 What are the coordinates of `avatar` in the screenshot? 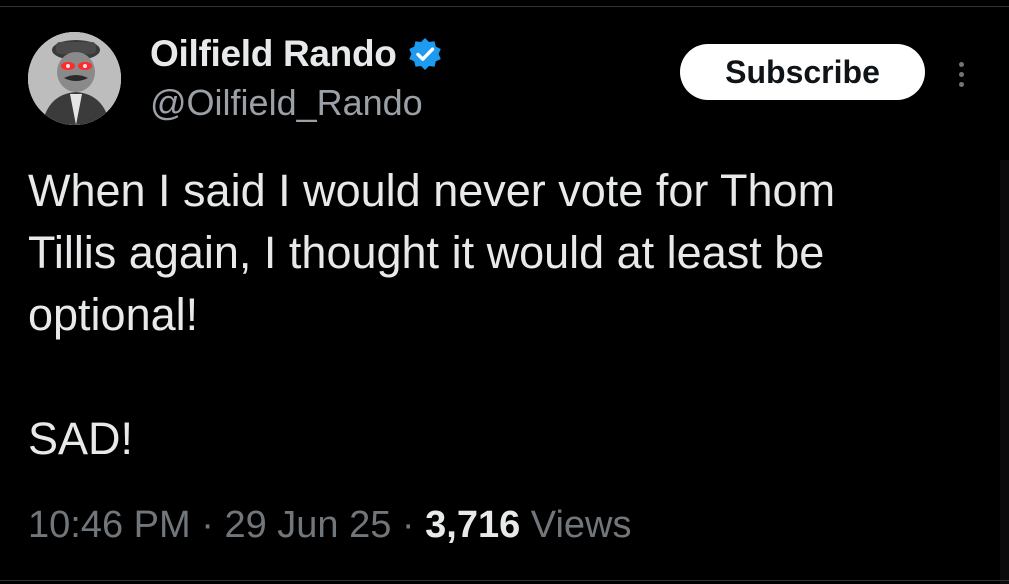 It's located at (74, 78).